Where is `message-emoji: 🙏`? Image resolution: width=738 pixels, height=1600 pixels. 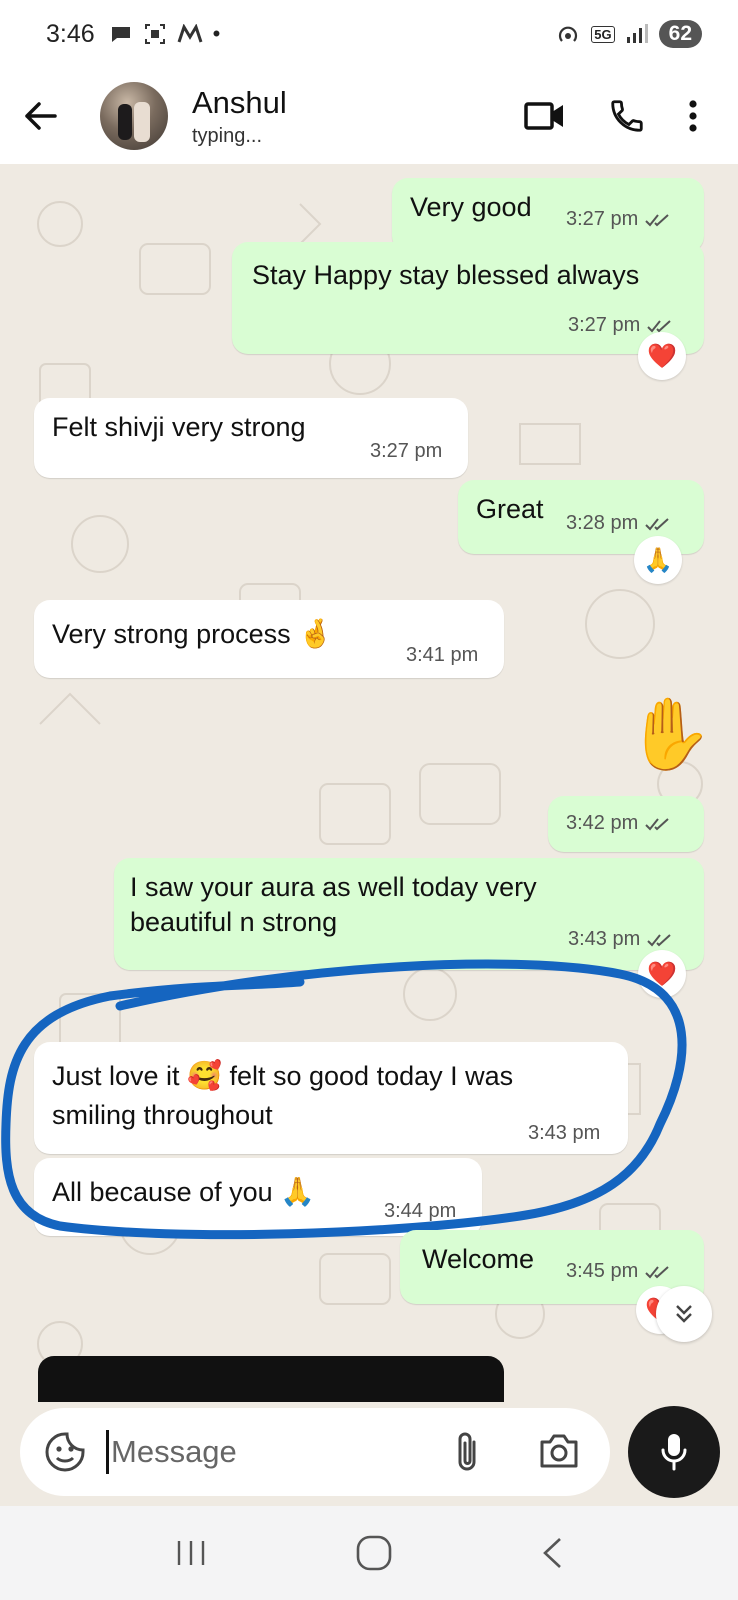 message-emoji: 🙏 is located at coordinates (298, 1191).